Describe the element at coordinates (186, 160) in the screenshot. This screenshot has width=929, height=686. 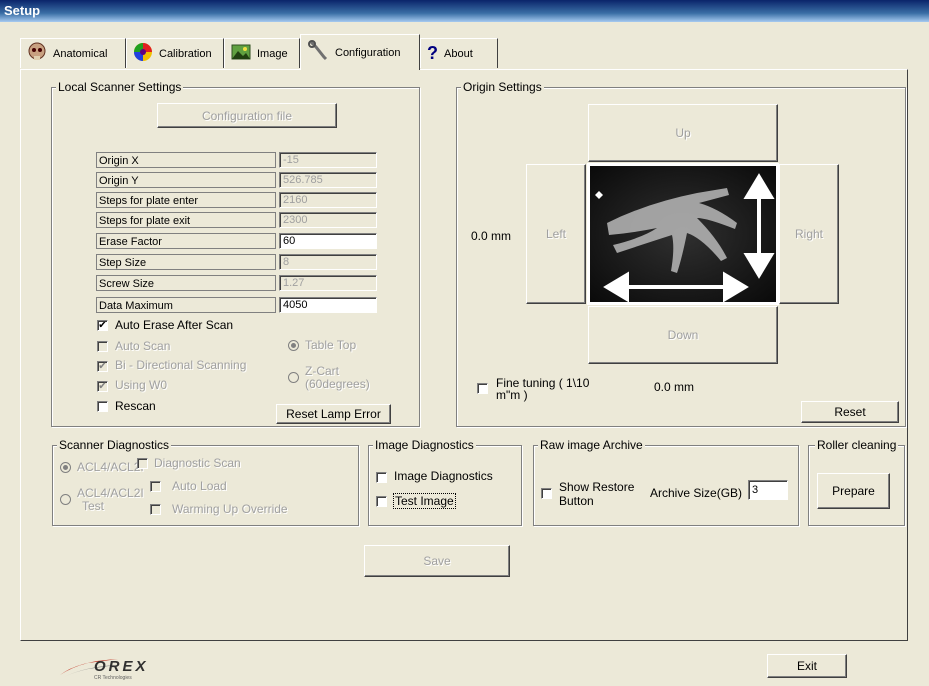
I see `origin-x-label: Origin X` at that location.